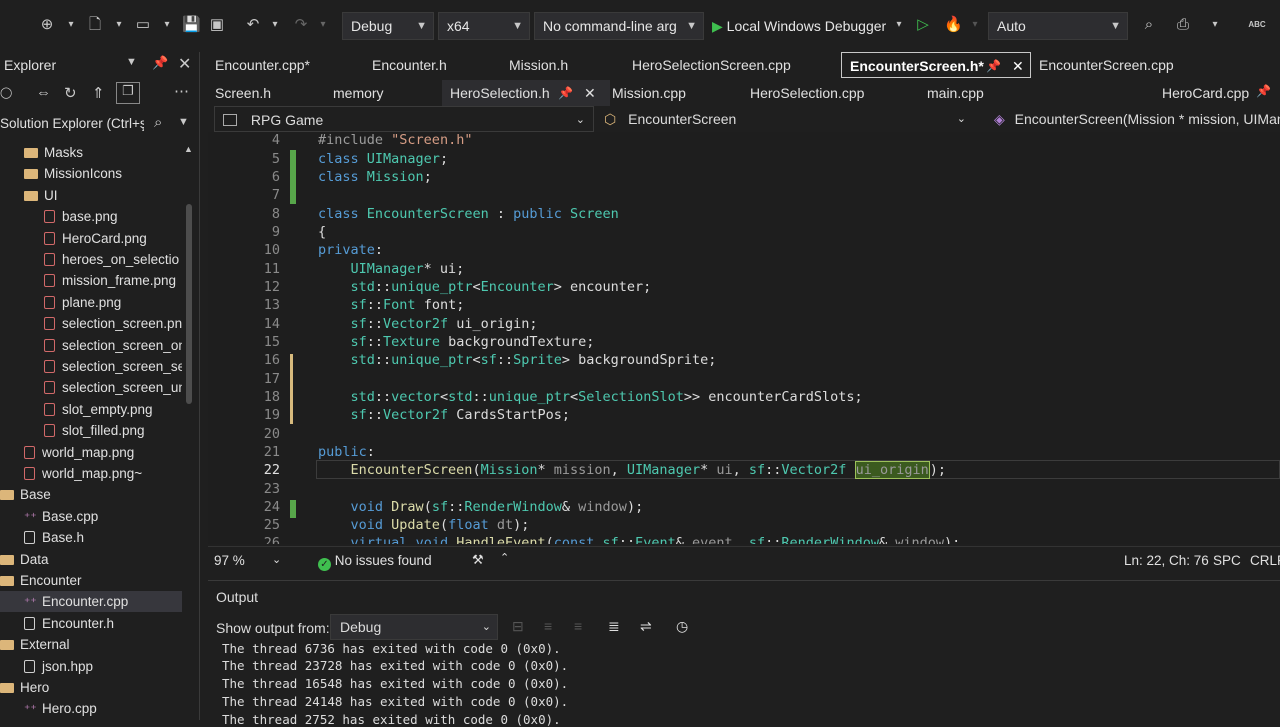  What do you see at coordinates (276, 559) in the screenshot?
I see `chevron-down-icon: ⌄` at bounding box center [276, 559].